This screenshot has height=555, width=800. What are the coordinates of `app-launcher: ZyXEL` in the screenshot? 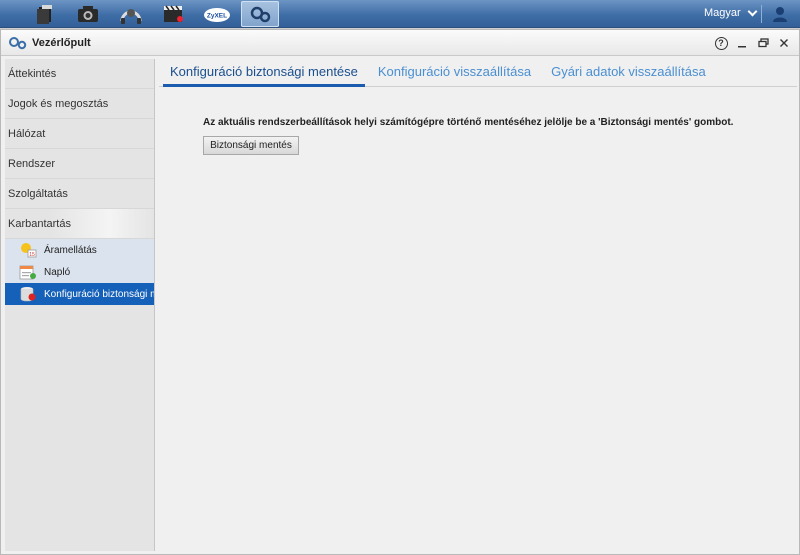 It's located at (155, 14).